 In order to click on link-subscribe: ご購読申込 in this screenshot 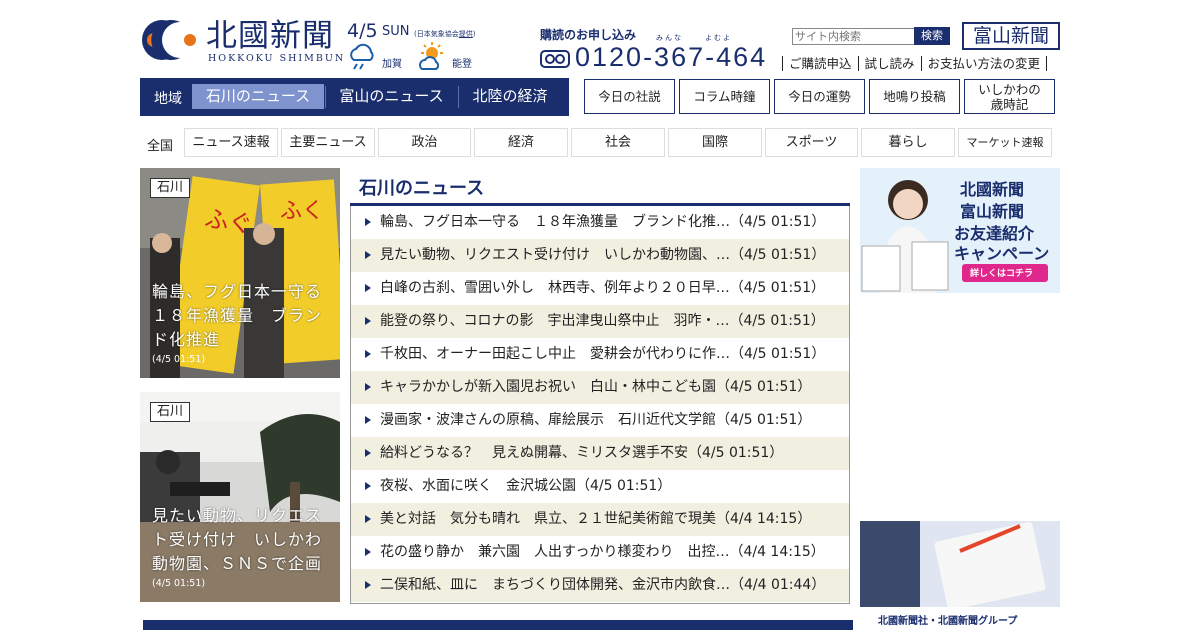, I will do `click(820, 63)`.